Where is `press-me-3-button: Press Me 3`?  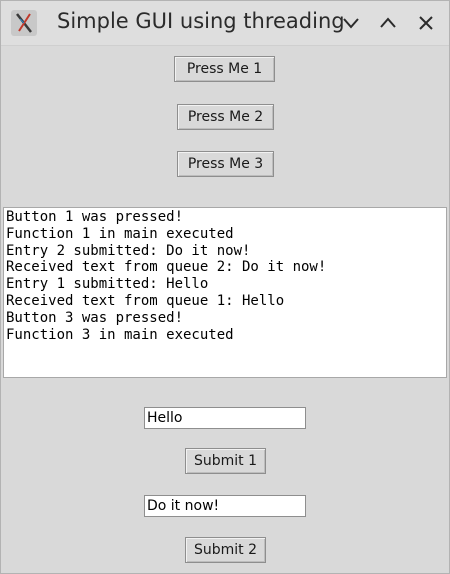 press-me-3-button: Press Me 3 is located at coordinates (225, 164).